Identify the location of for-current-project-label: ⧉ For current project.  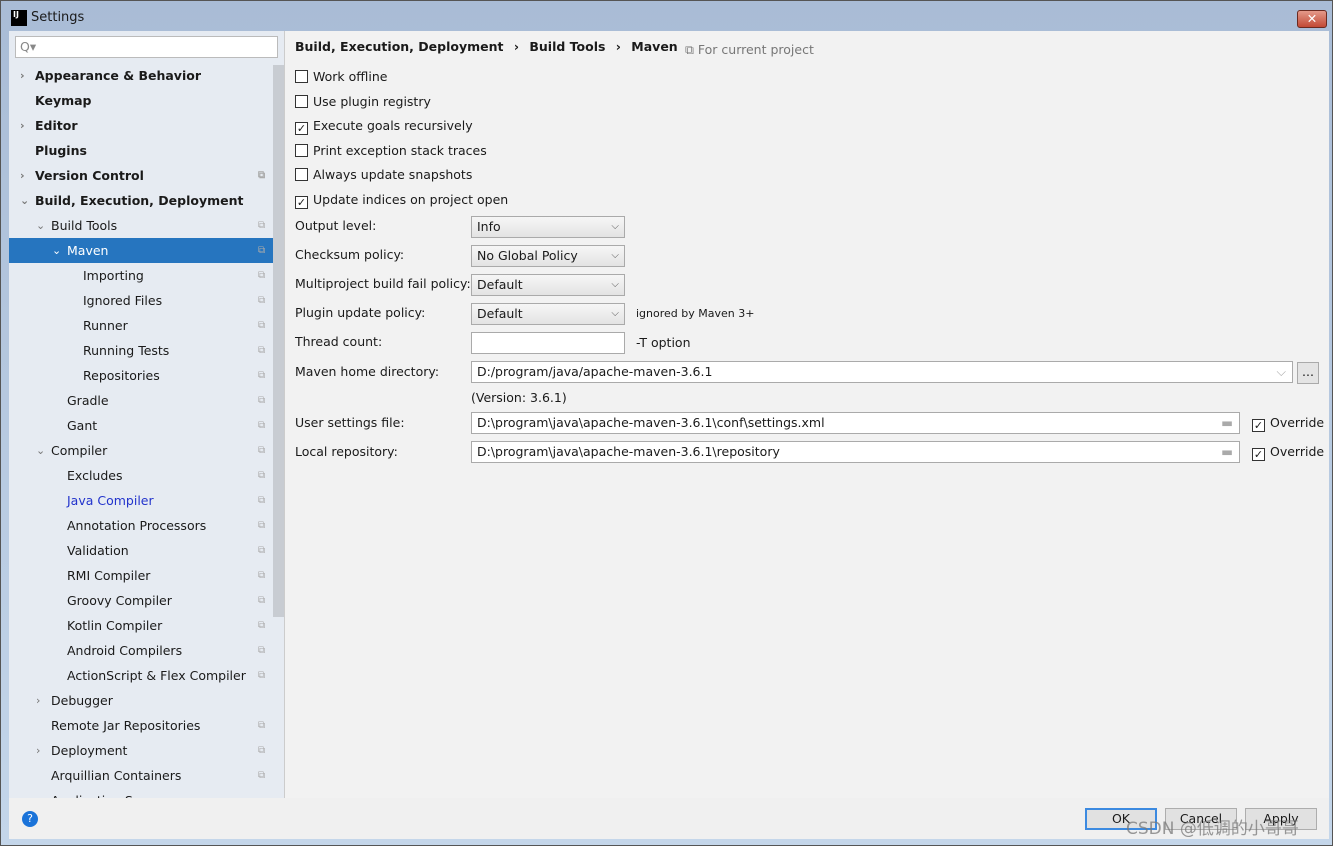
(749, 49).